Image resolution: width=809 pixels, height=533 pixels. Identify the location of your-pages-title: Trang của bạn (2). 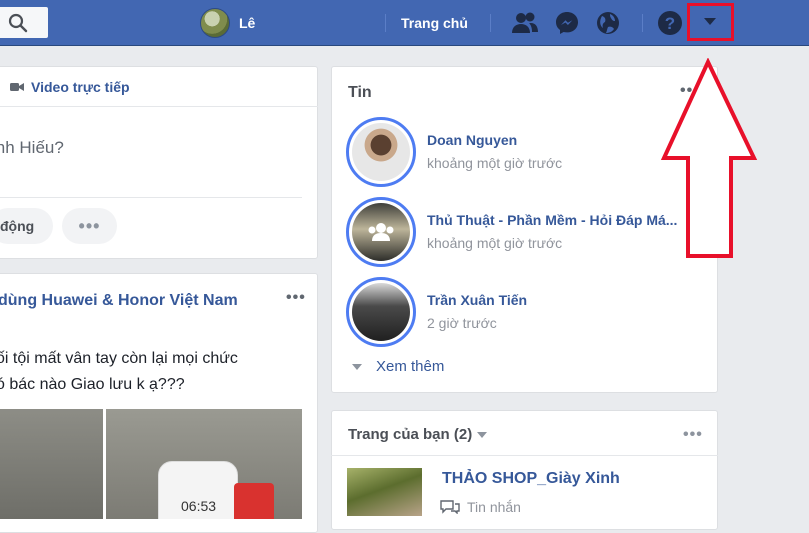
(418, 434).